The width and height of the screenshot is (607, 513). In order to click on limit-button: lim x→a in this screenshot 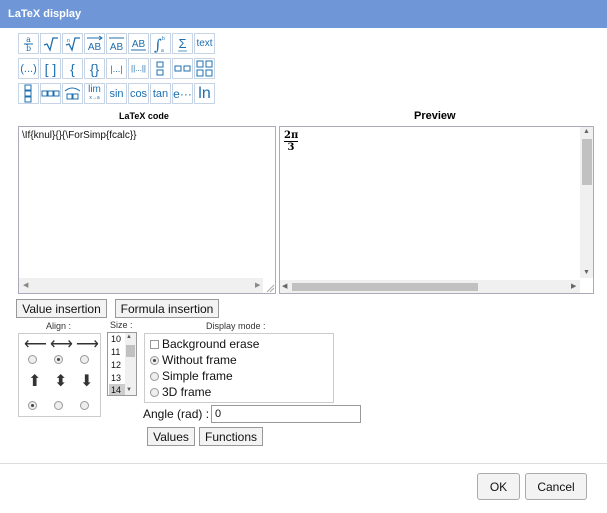, I will do `click(94, 93)`.